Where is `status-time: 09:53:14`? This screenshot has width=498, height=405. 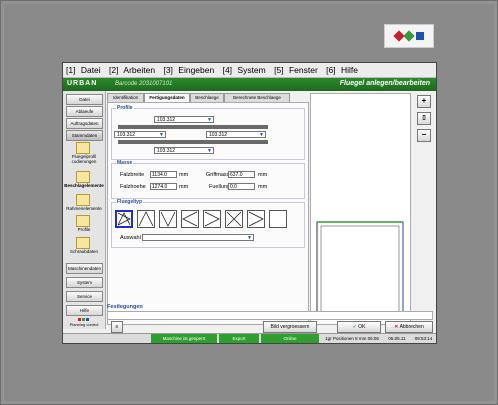
status-time: 09:53:14 is located at coordinates (423, 338).